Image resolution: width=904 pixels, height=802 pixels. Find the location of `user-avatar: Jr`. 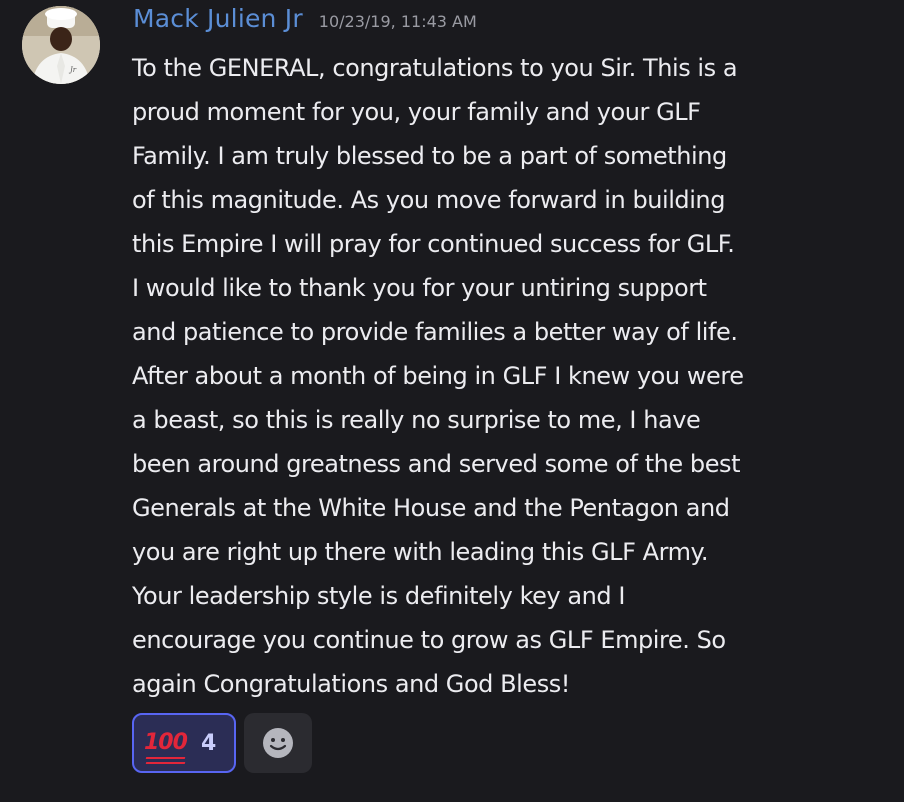

user-avatar: Jr is located at coordinates (61, 45).